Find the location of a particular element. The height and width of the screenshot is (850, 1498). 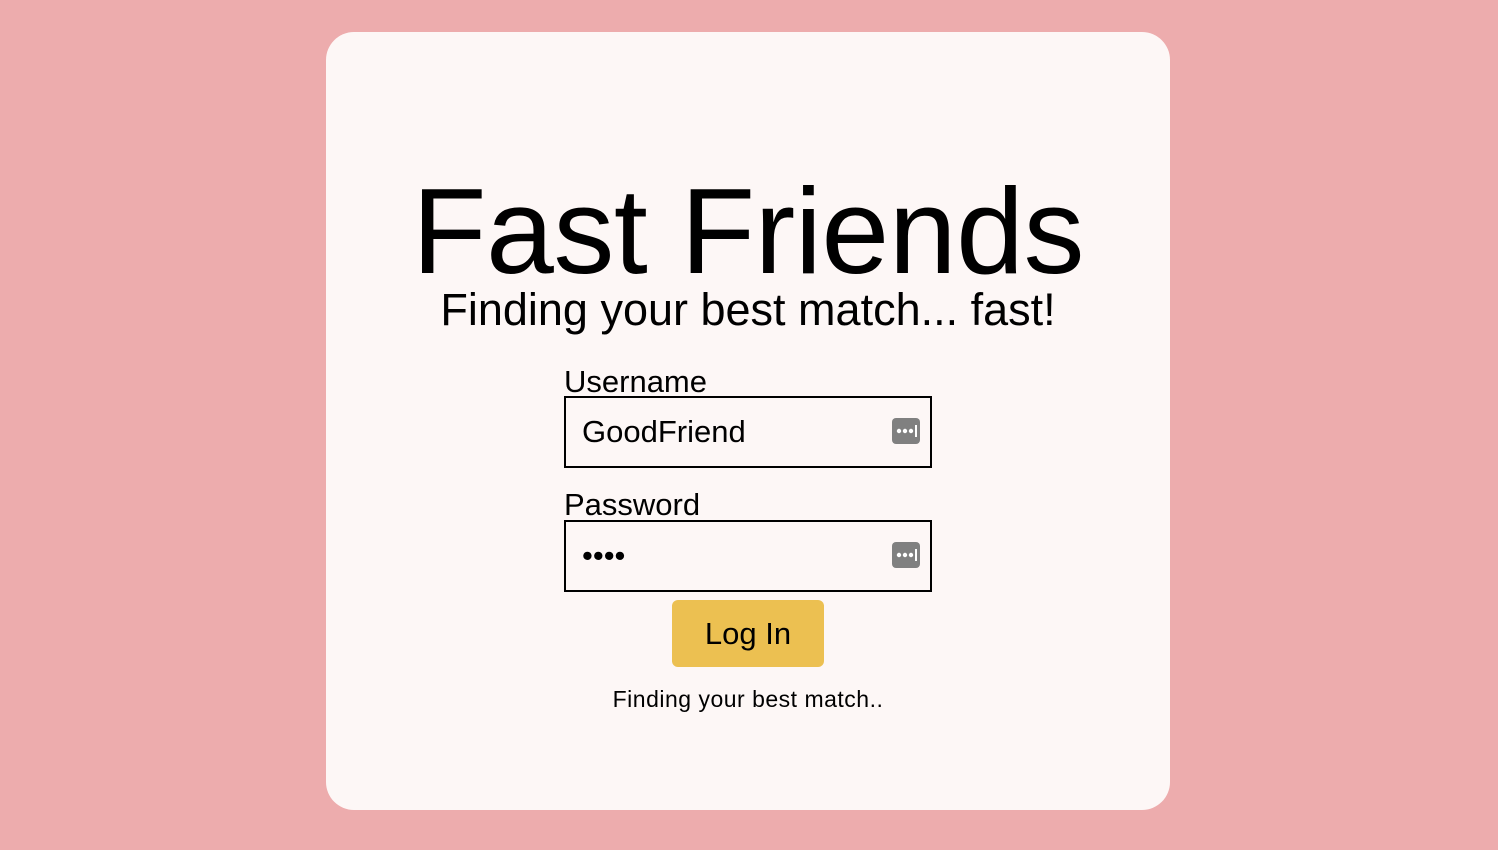

password-label: Password is located at coordinates (632, 504).